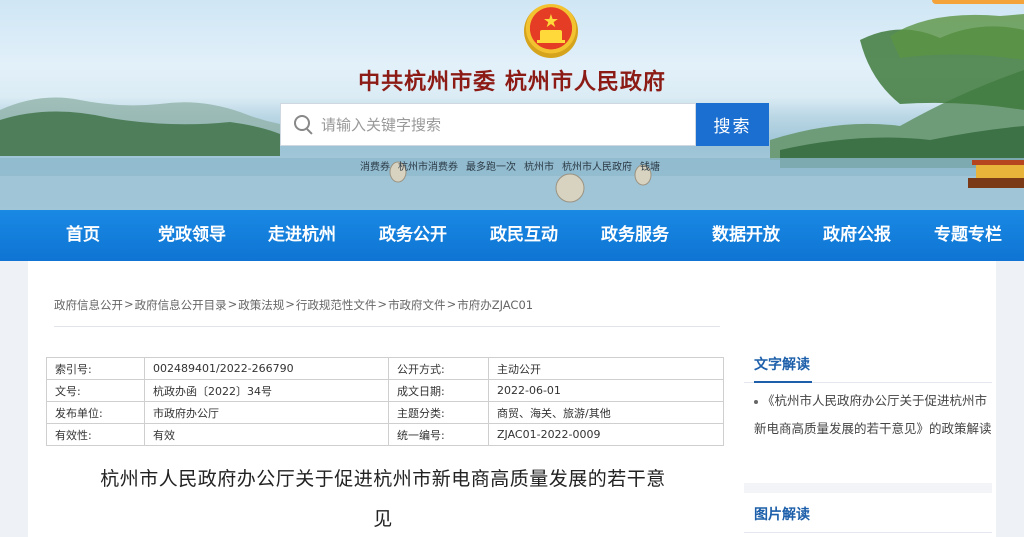 The height and width of the screenshot is (537, 1024). I want to click on table-row: 发布单位: 市政府办公厅 主题分类: 商贸、海关、旅游/其他, so click(385, 412).